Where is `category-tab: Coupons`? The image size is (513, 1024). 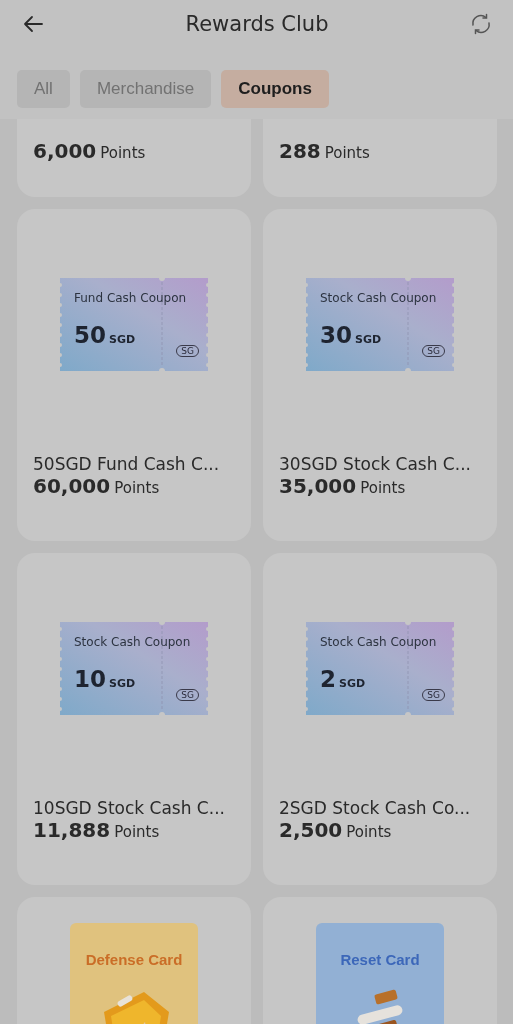
category-tab: Coupons is located at coordinates (275, 89).